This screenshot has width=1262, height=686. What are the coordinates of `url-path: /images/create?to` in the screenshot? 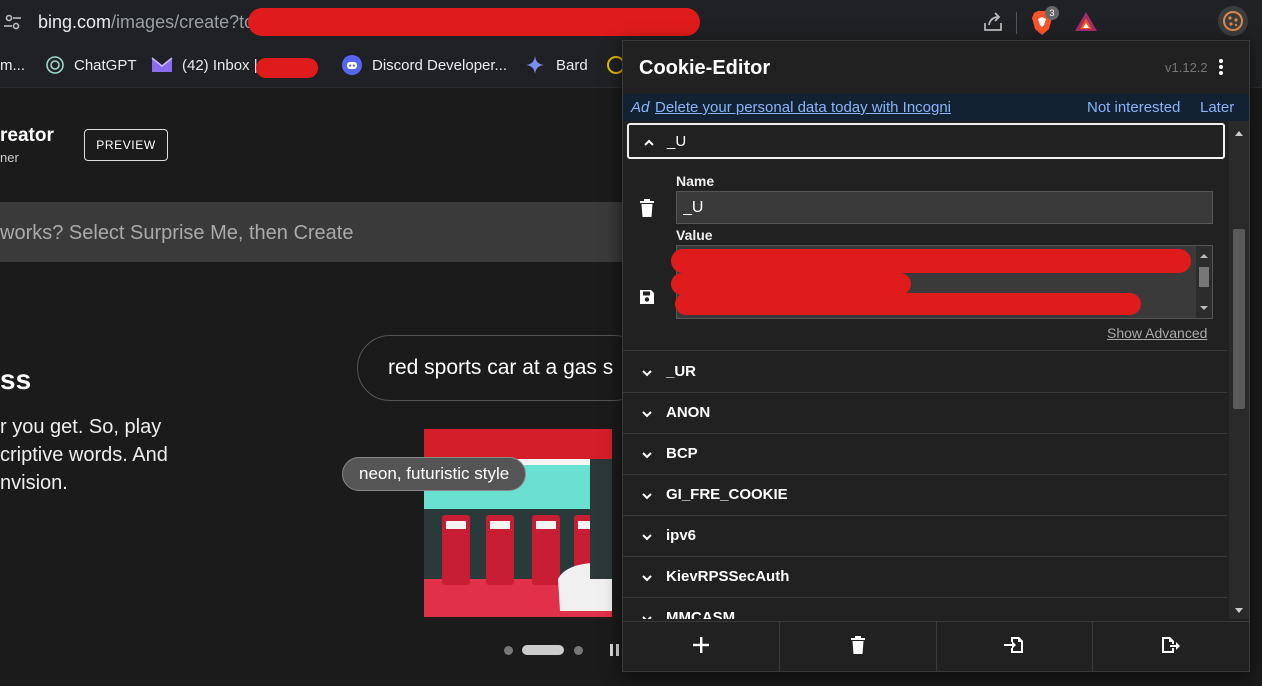 It's located at (183, 22).